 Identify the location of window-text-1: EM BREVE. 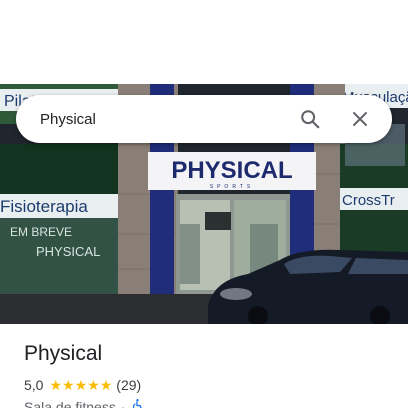
(41, 232).